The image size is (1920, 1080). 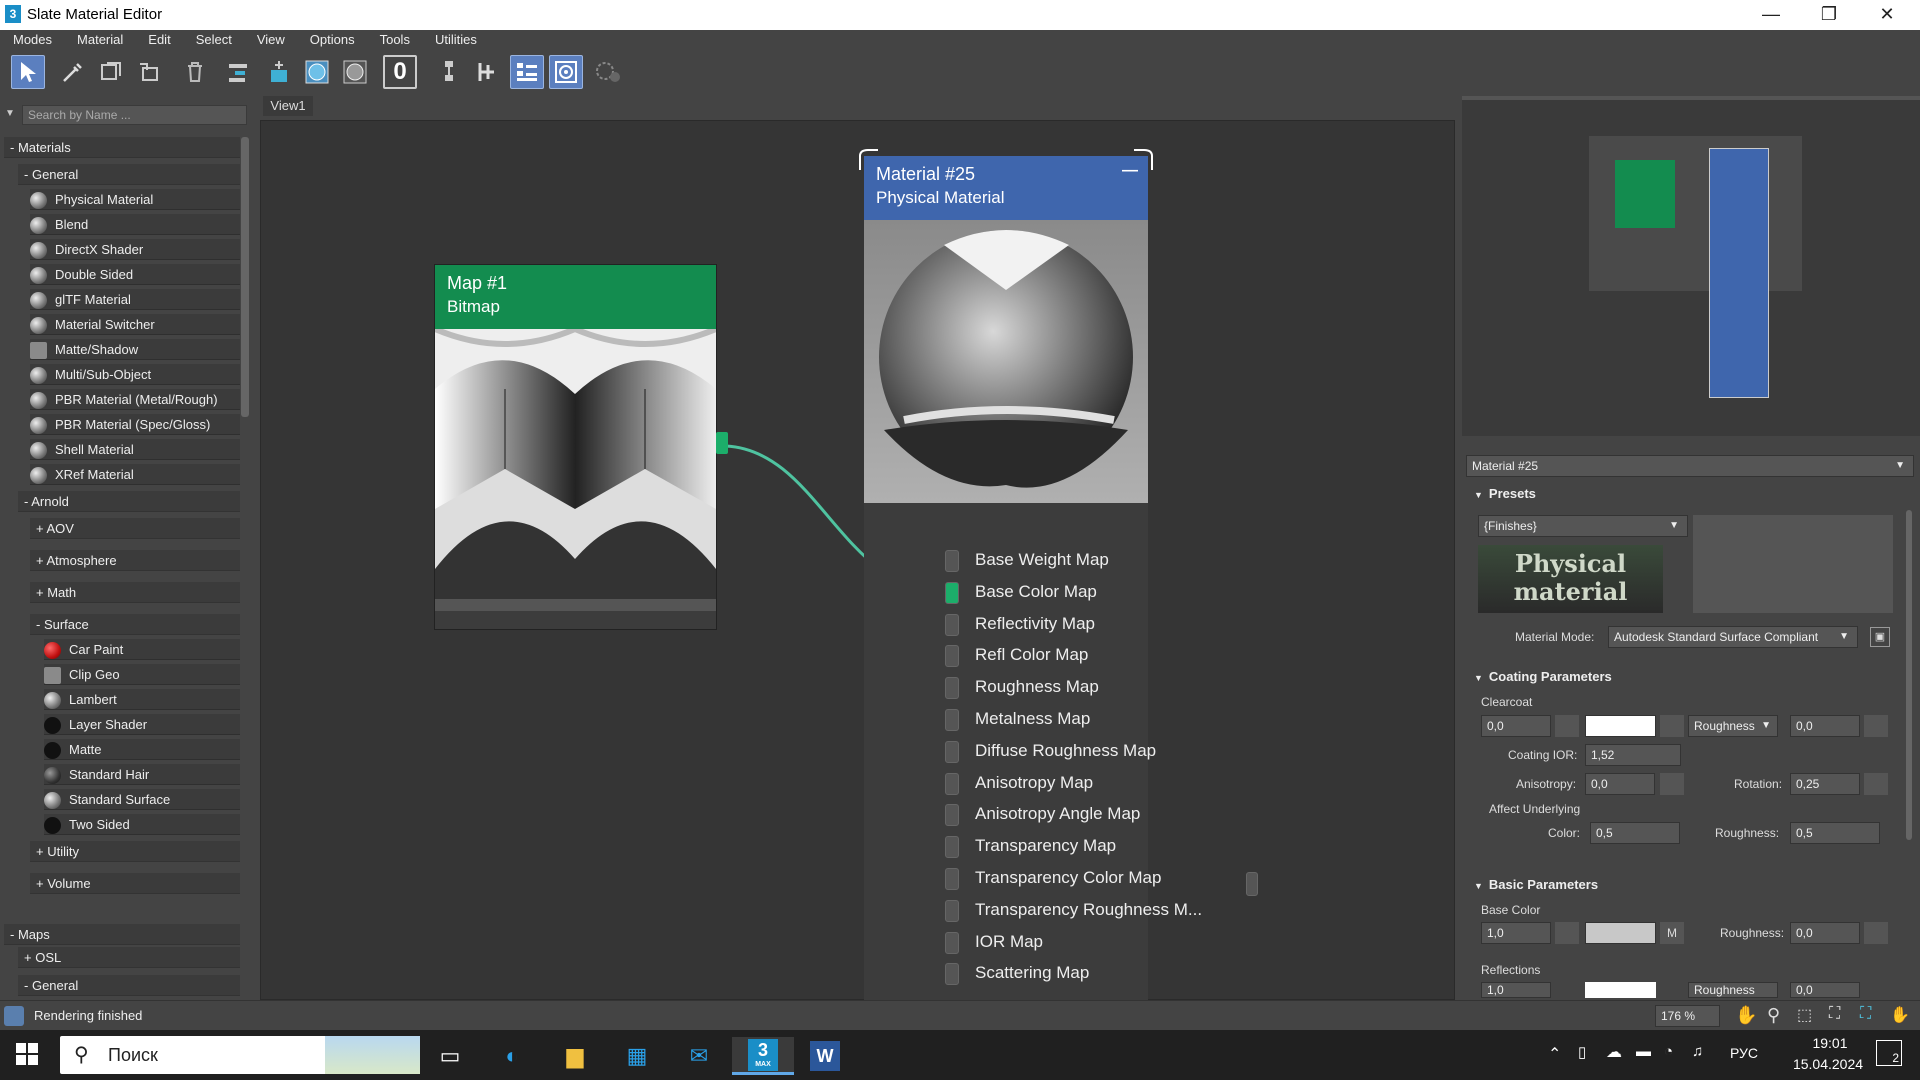 What do you see at coordinates (1095, 720) in the screenshot?
I see `material-slot: Metalness Map` at bounding box center [1095, 720].